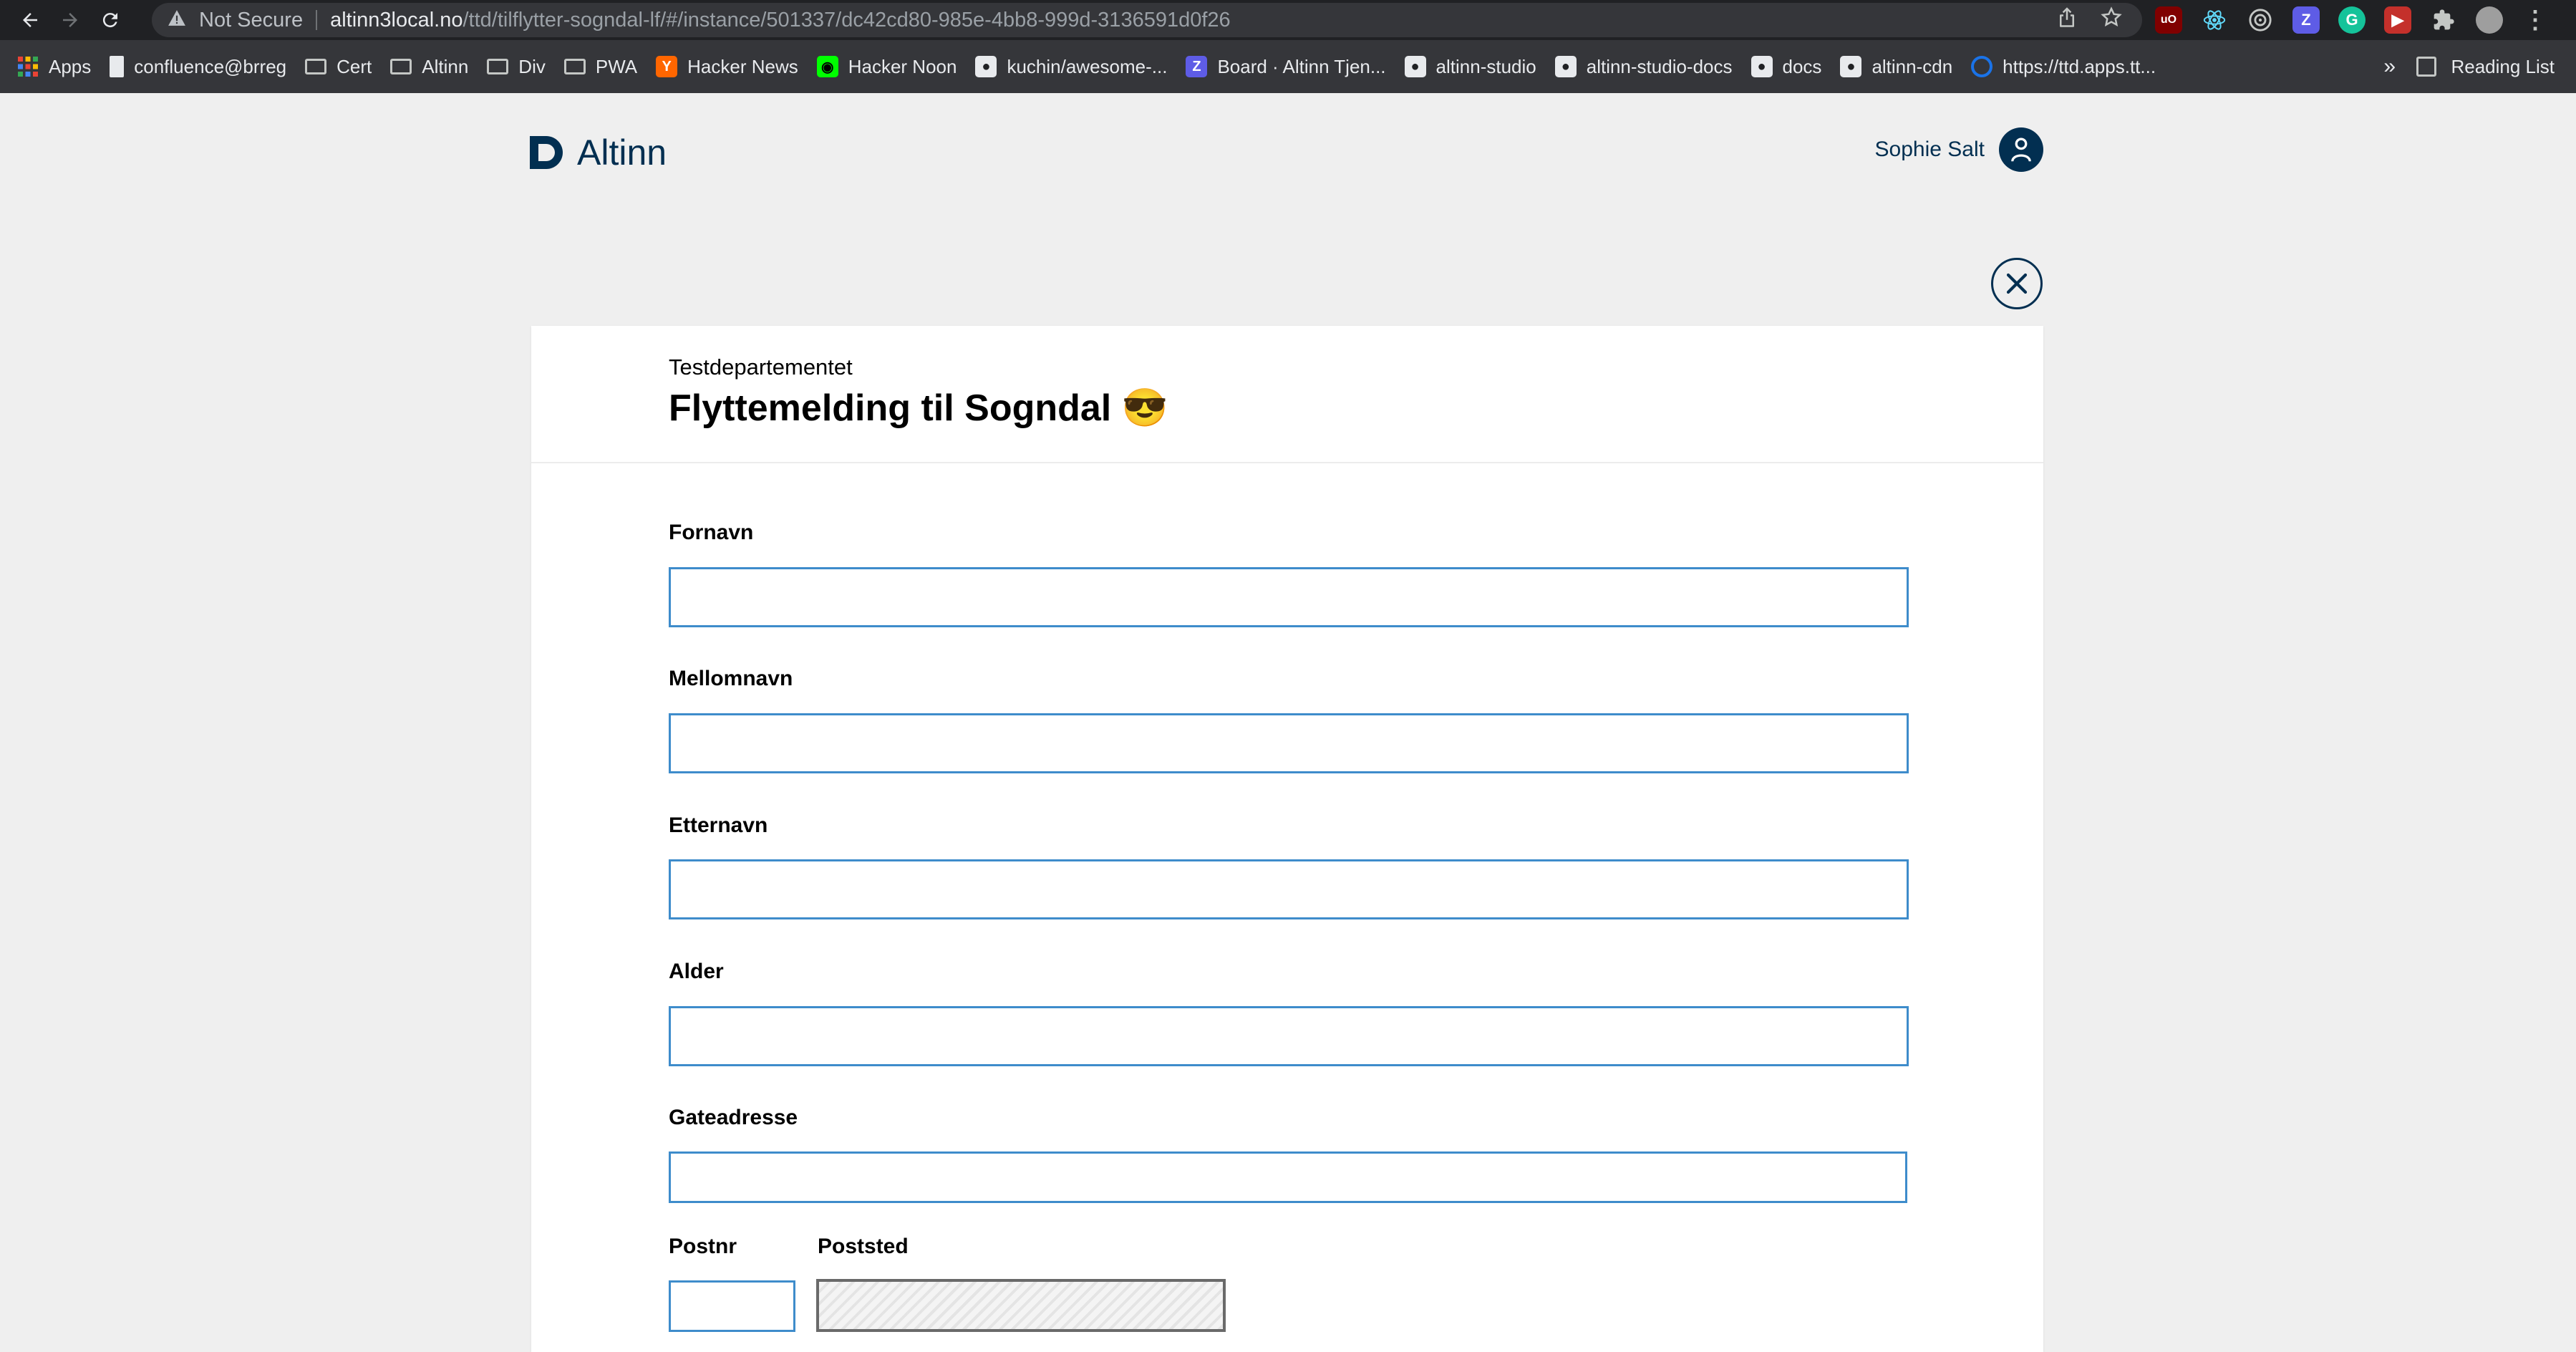 This screenshot has height=1352, width=2576. What do you see at coordinates (2021, 149) in the screenshot?
I see `user-avatar-icon` at bounding box center [2021, 149].